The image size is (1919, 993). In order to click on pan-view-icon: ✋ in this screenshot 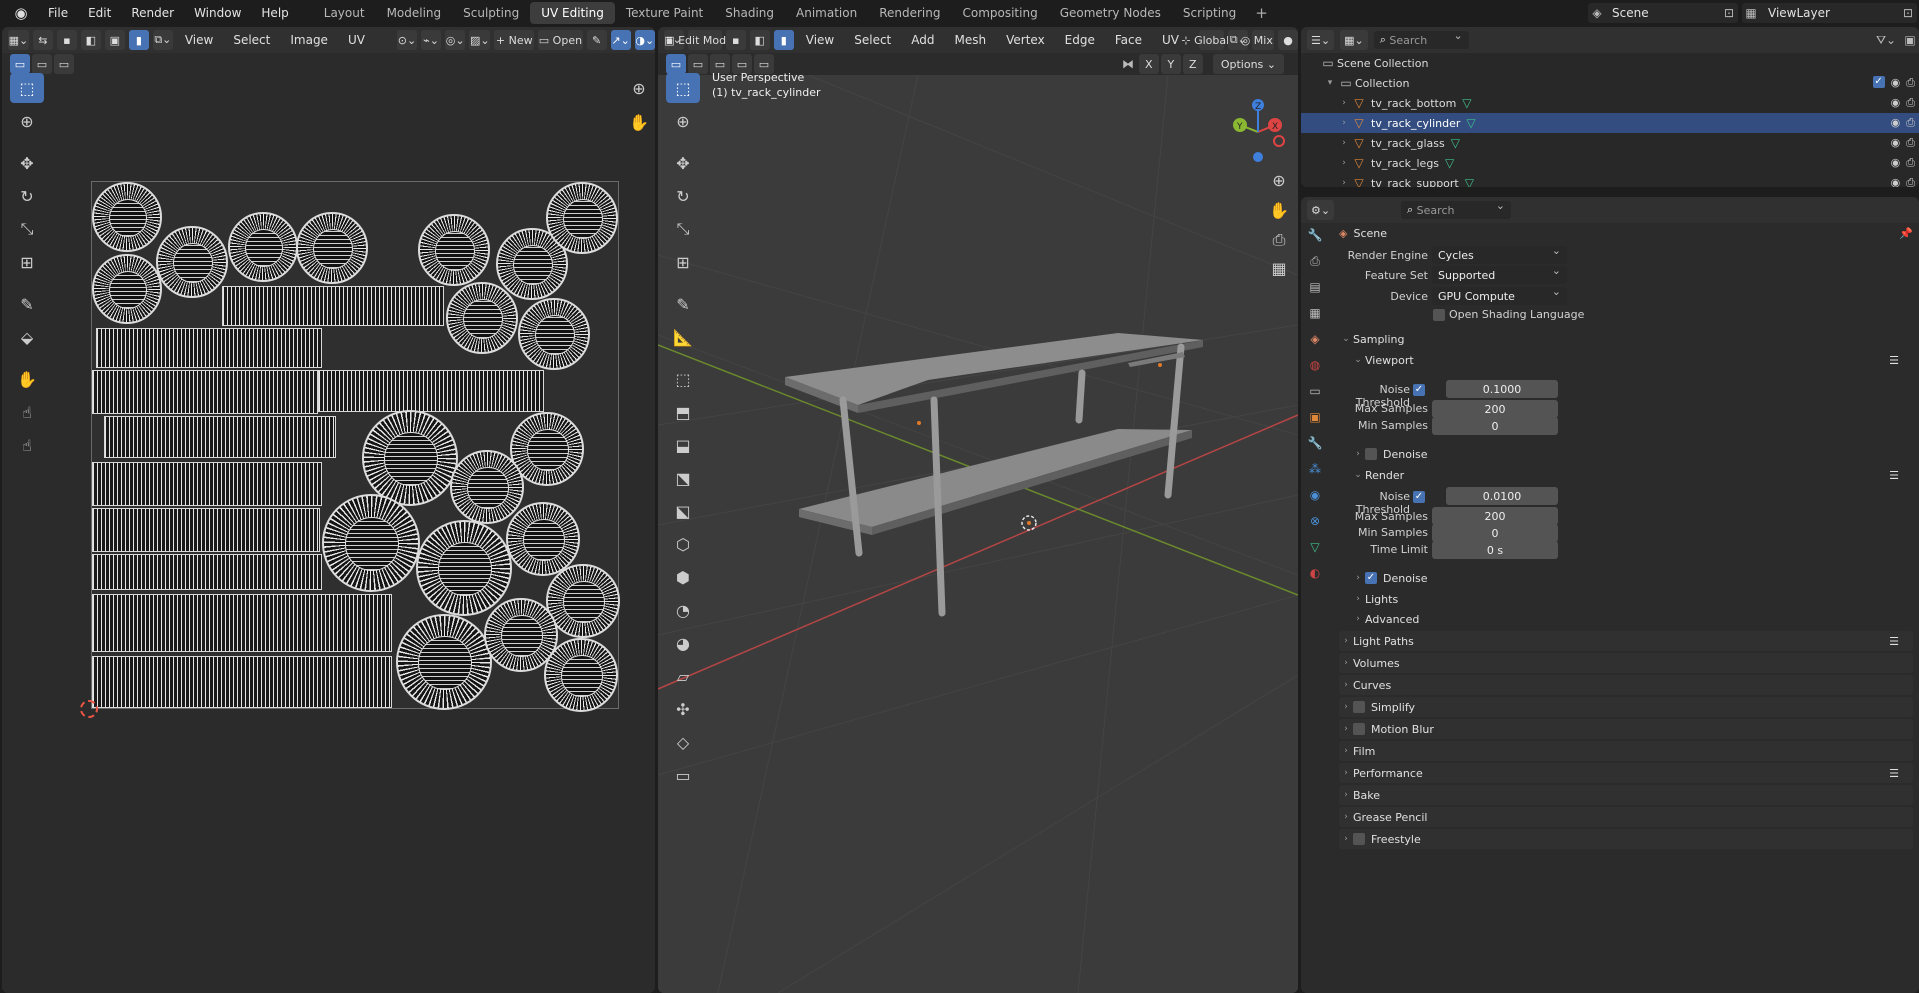, I will do `click(1279, 210)`.